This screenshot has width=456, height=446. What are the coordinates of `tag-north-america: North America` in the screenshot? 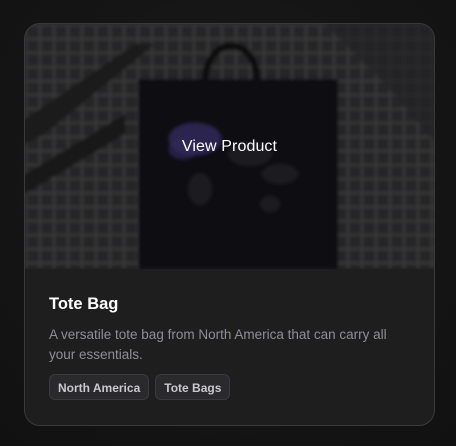 It's located at (99, 387).